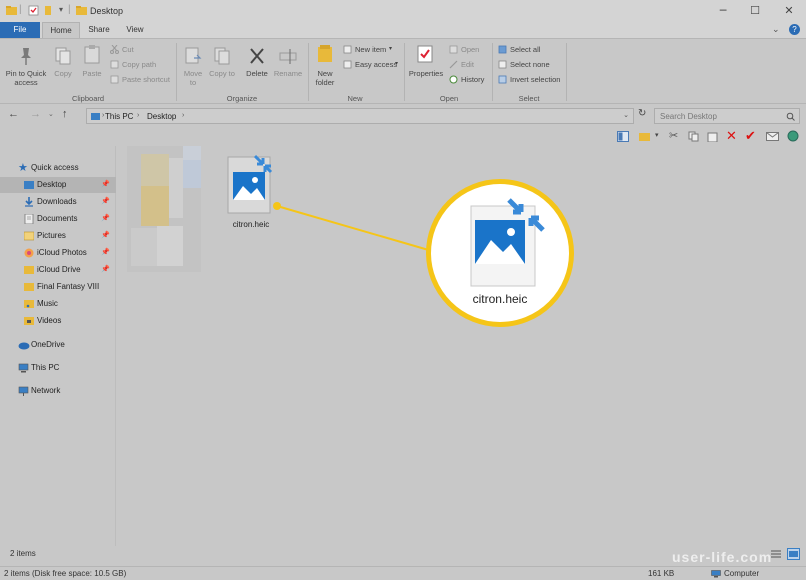  What do you see at coordinates (58, 202) in the screenshot?
I see `nav-item-downloads: Downloads 📌` at bounding box center [58, 202].